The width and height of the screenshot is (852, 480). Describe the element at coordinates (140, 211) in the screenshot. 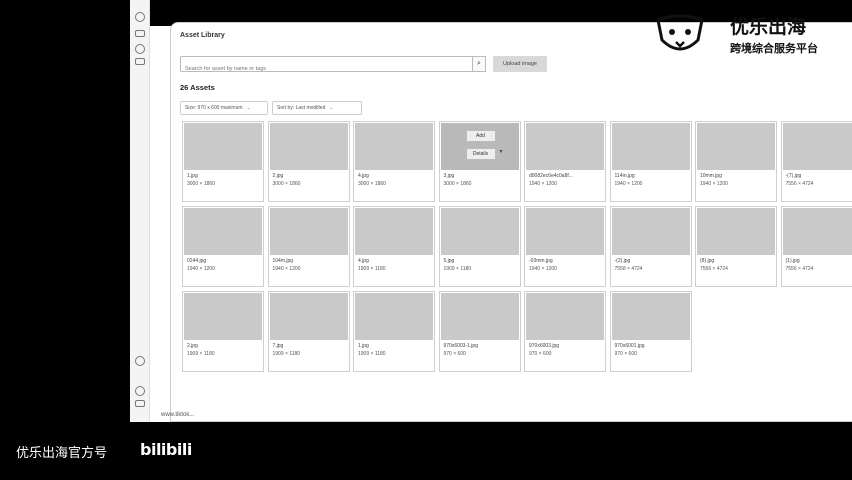

I see `app-rail` at that location.